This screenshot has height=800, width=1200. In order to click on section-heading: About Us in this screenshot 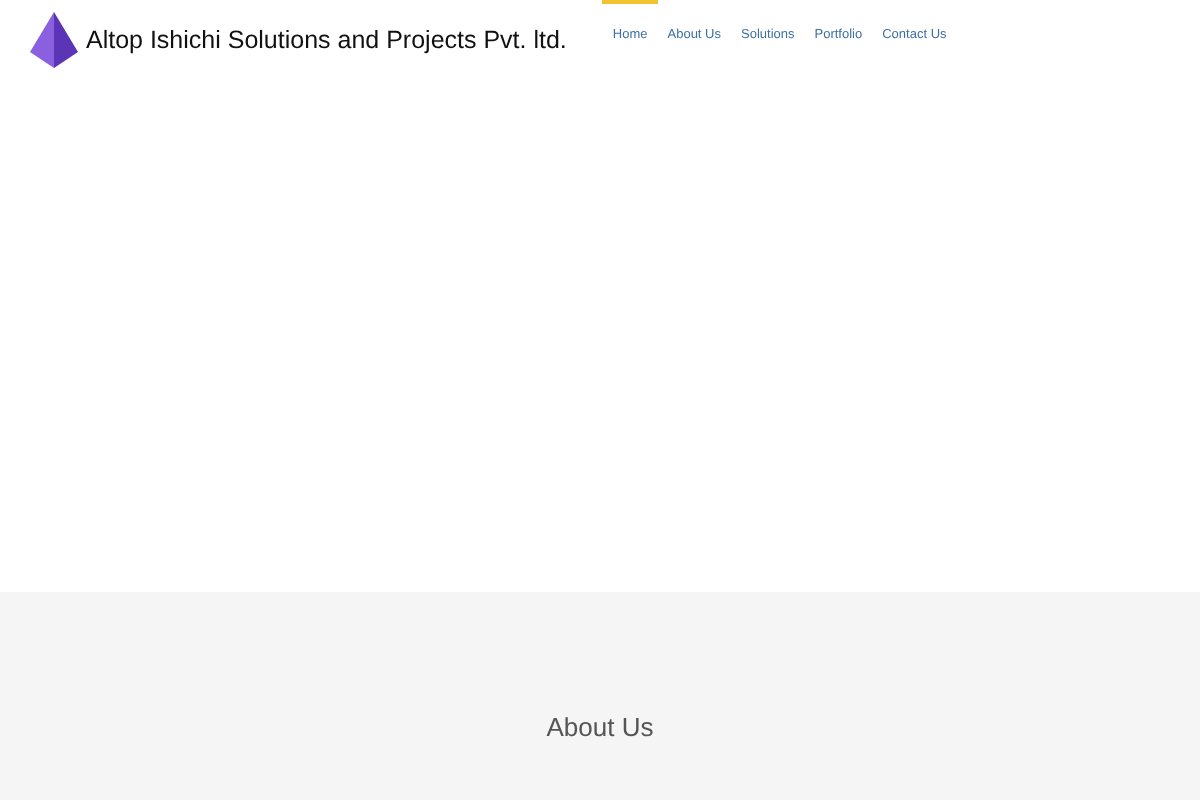, I will do `click(600, 728)`.